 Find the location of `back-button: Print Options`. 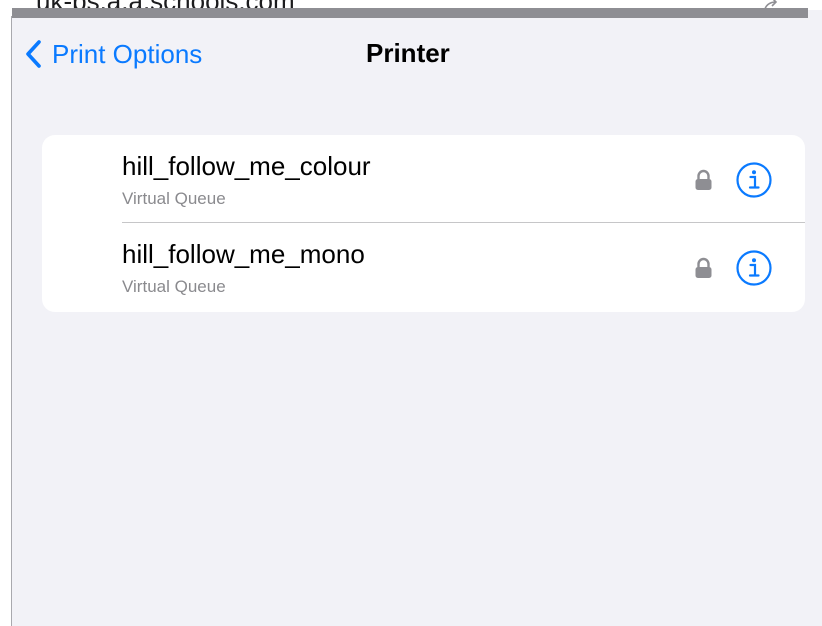

back-button: Print Options is located at coordinates (113, 54).